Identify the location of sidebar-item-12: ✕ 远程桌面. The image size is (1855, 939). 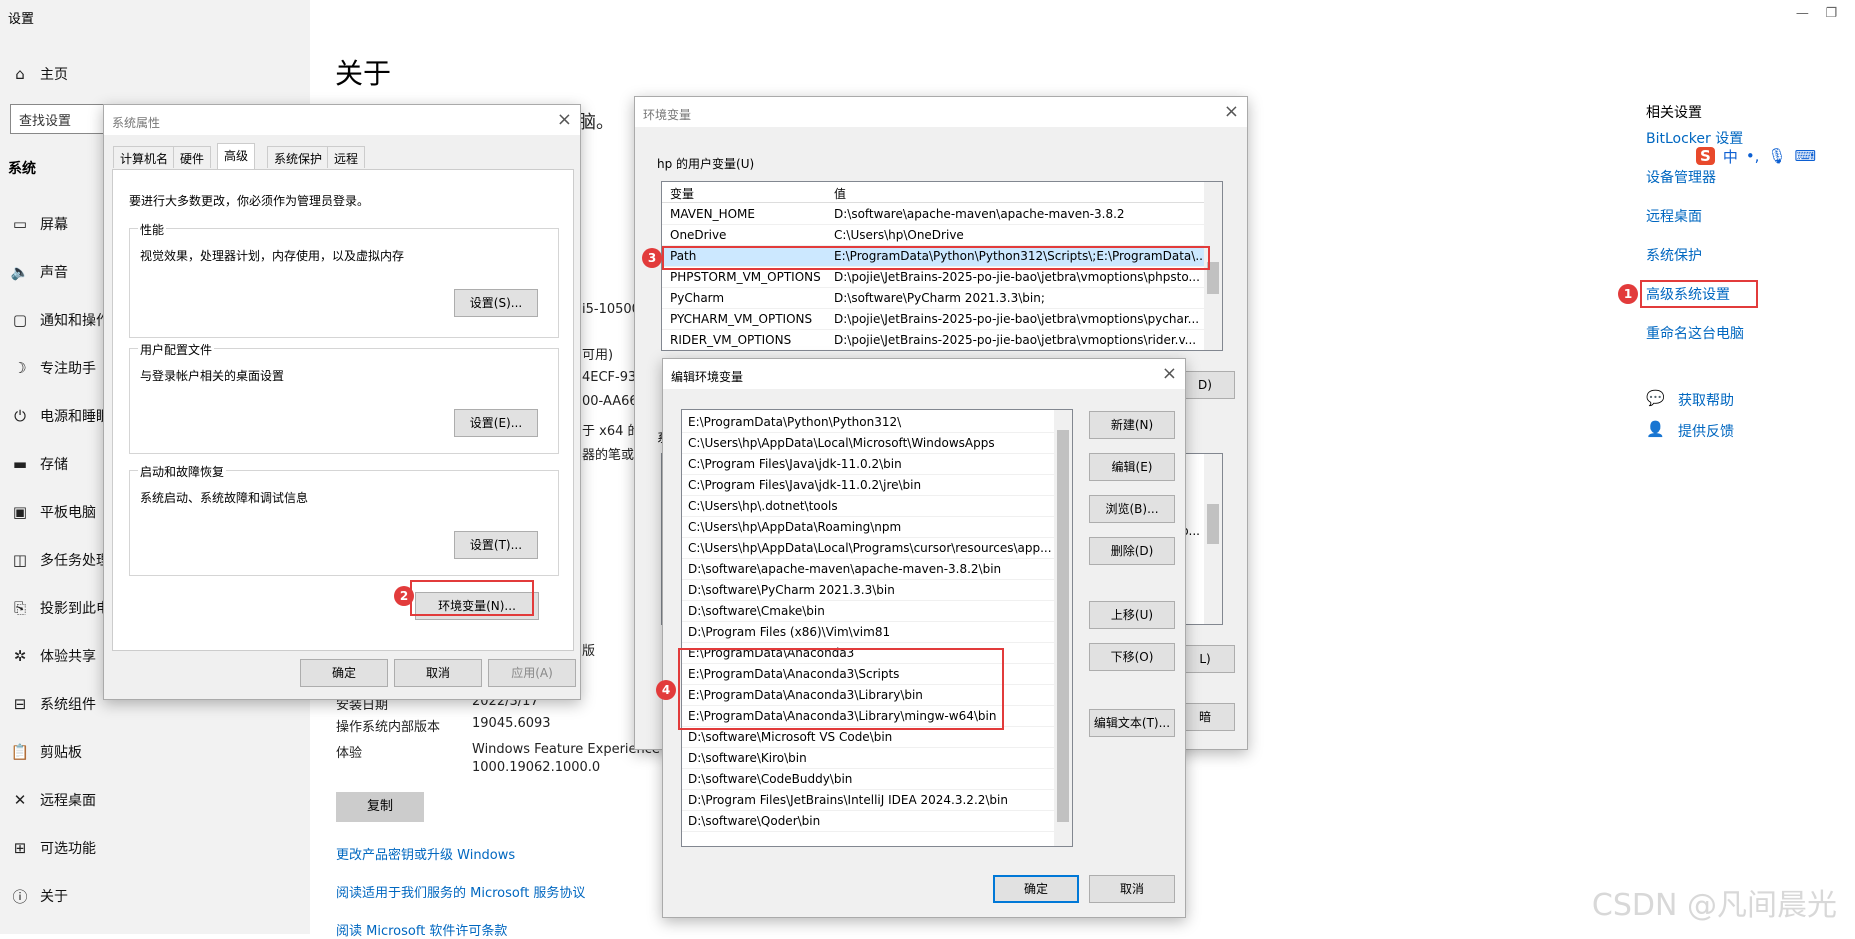
(155, 800).